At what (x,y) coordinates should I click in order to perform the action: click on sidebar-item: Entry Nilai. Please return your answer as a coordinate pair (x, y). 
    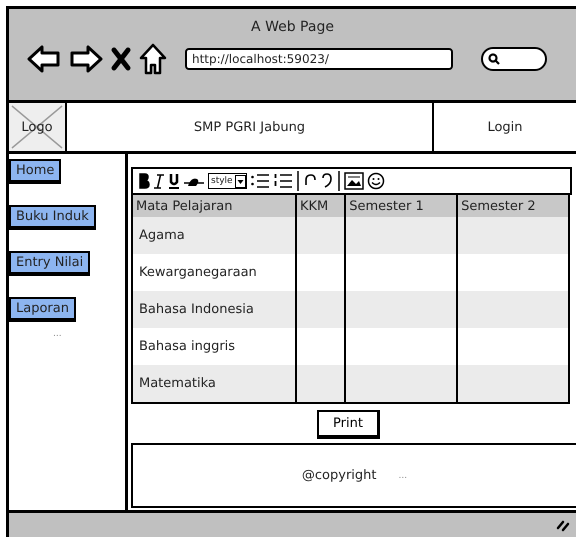
    Looking at the image, I should click on (49, 263).